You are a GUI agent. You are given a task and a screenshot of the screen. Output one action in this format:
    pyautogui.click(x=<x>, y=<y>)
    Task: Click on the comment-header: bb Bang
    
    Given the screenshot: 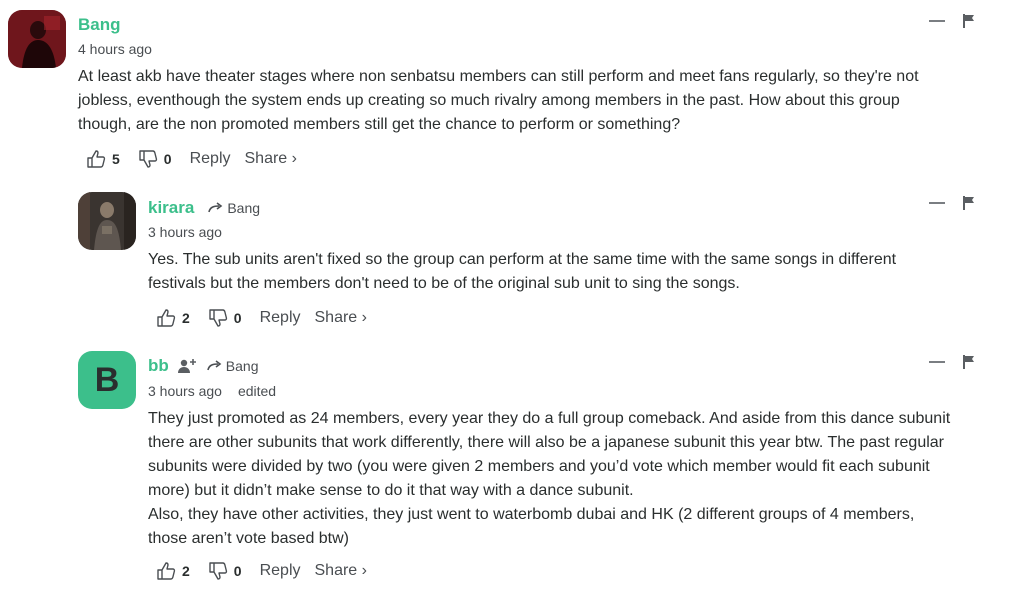 What is the action you would take?
    pyautogui.click(x=203, y=366)
    